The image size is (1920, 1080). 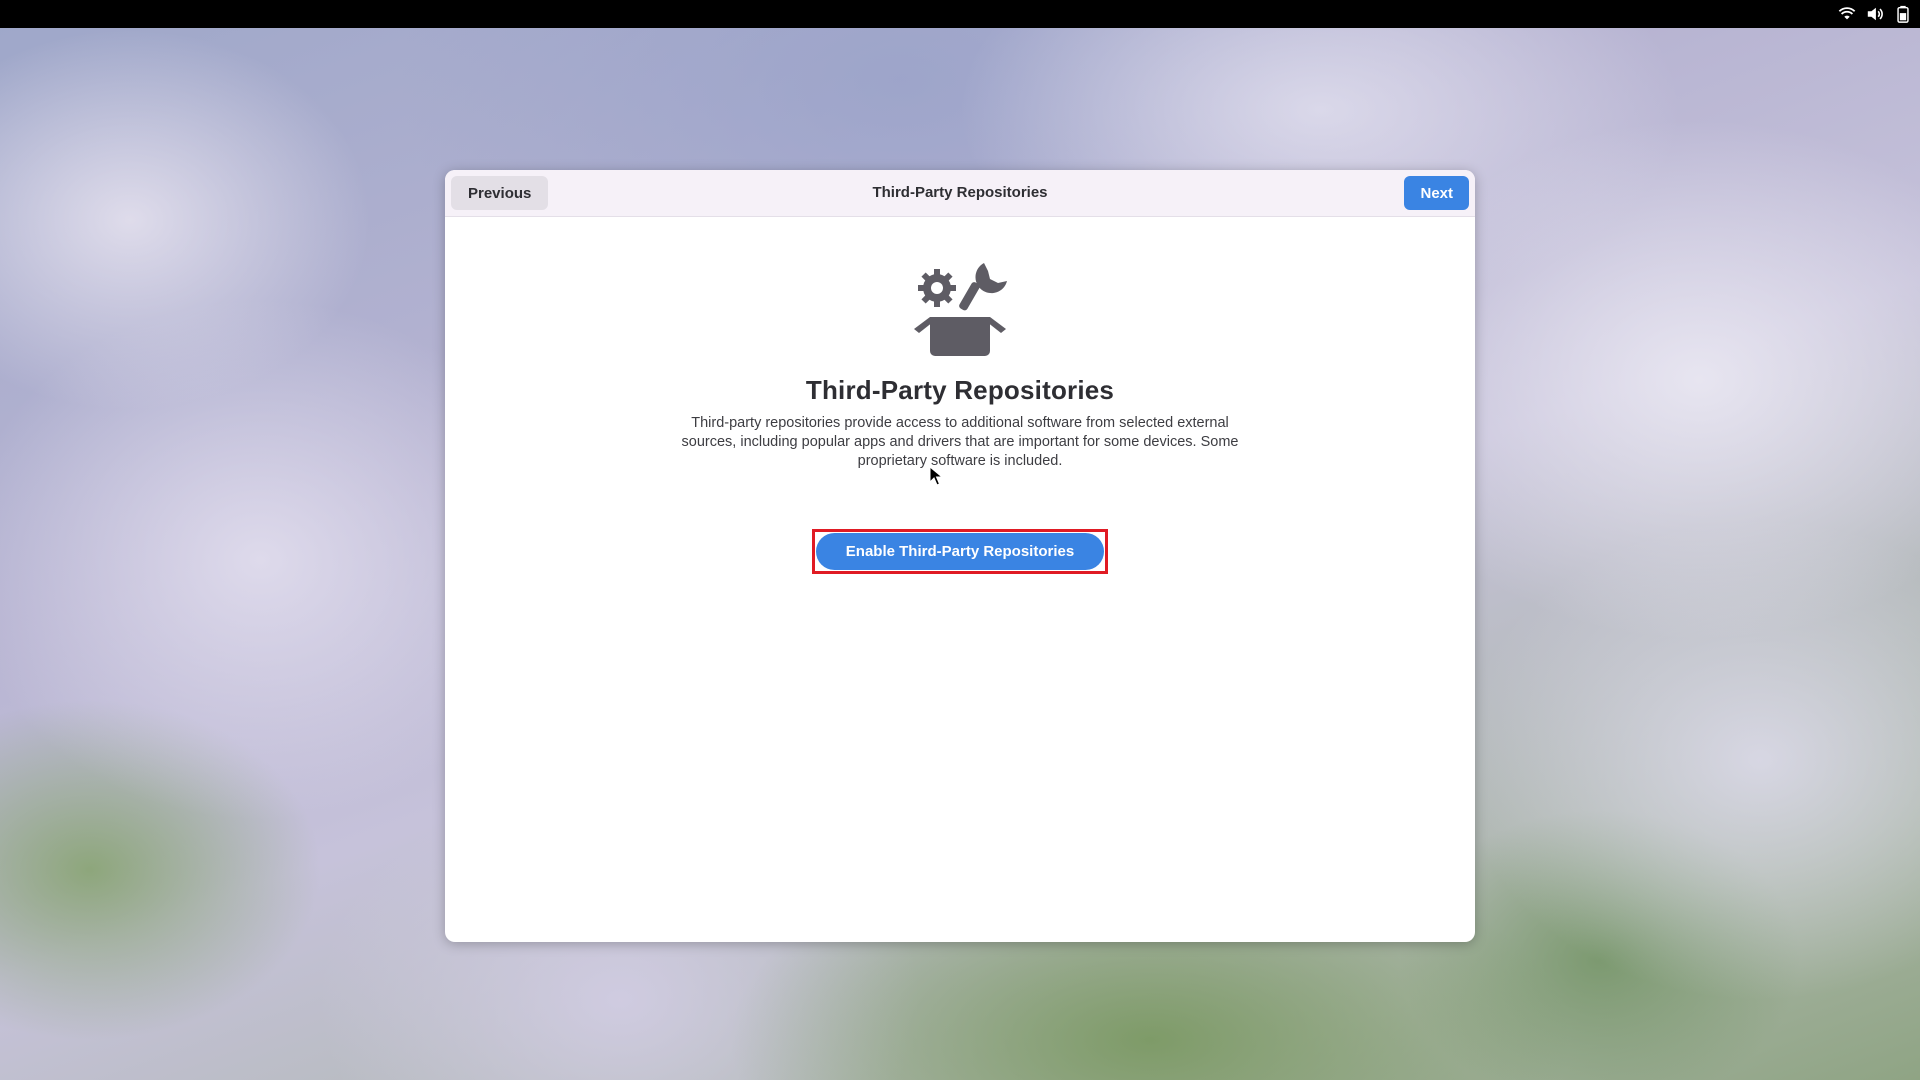 What do you see at coordinates (1903, 14) in the screenshot?
I see `battery-icon` at bounding box center [1903, 14].